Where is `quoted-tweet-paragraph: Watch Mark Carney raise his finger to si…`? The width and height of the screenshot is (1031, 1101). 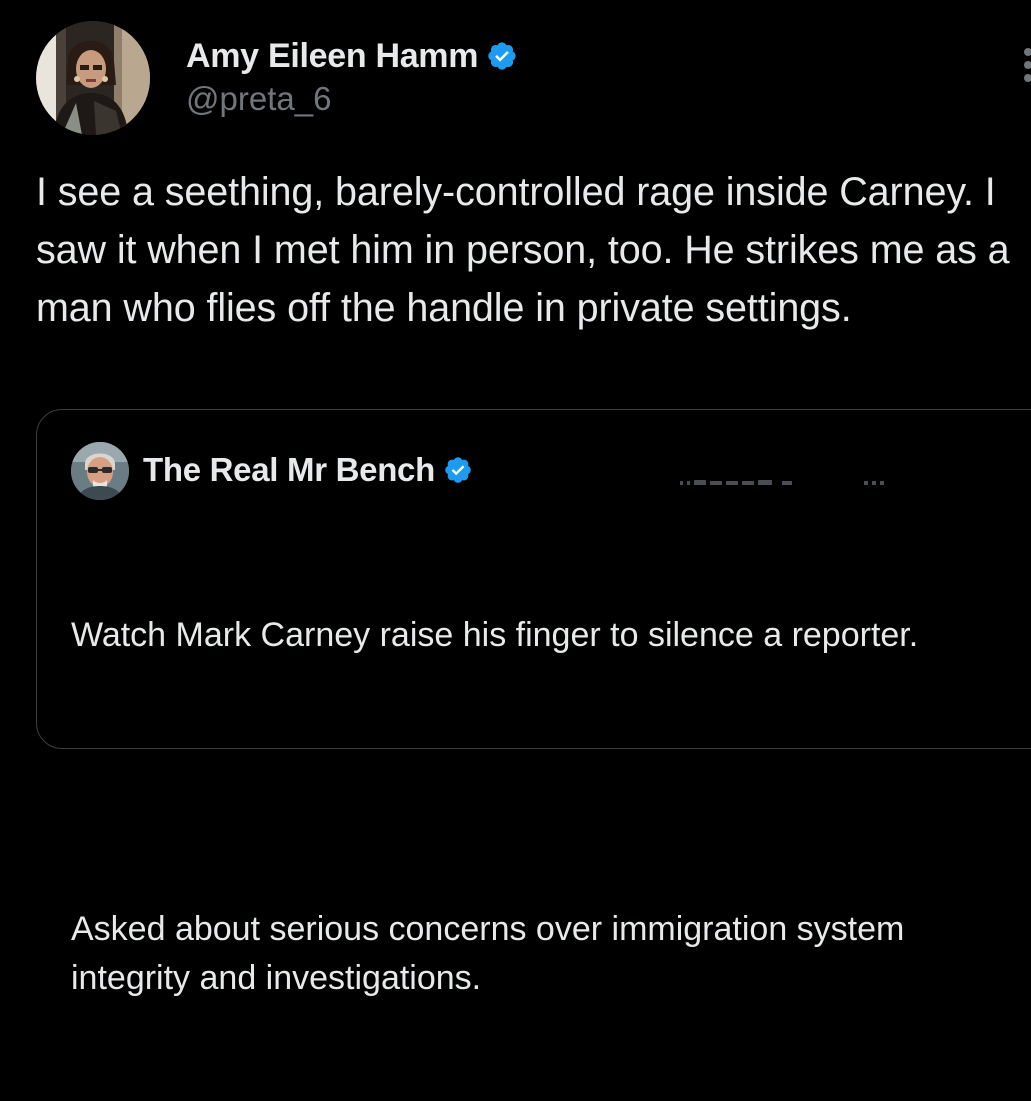 quoted-tweet-paragraph: Watch Mark Carney raise his finger to si… is located at coordinates (495, 635).